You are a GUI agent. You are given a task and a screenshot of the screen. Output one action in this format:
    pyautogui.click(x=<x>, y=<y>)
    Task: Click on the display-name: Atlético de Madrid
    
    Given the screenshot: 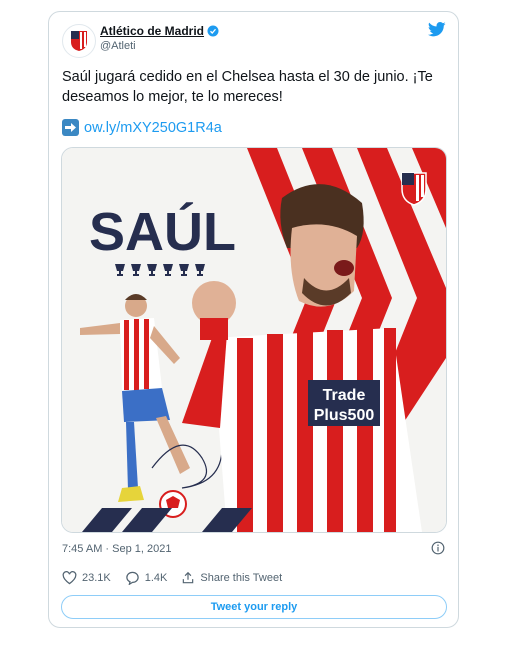 What is the action you would take?
    pyautogui.click(x=152, y=31)
    